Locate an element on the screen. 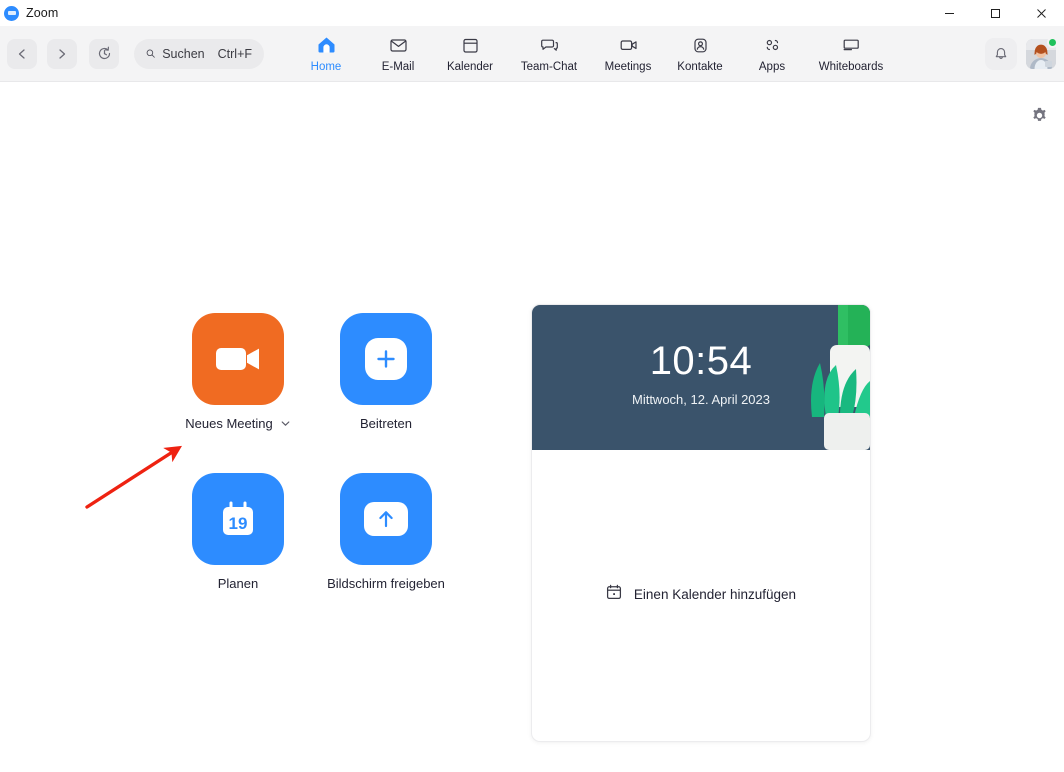  tab-email-label: E-Mail is located at coordinates (398, 66).